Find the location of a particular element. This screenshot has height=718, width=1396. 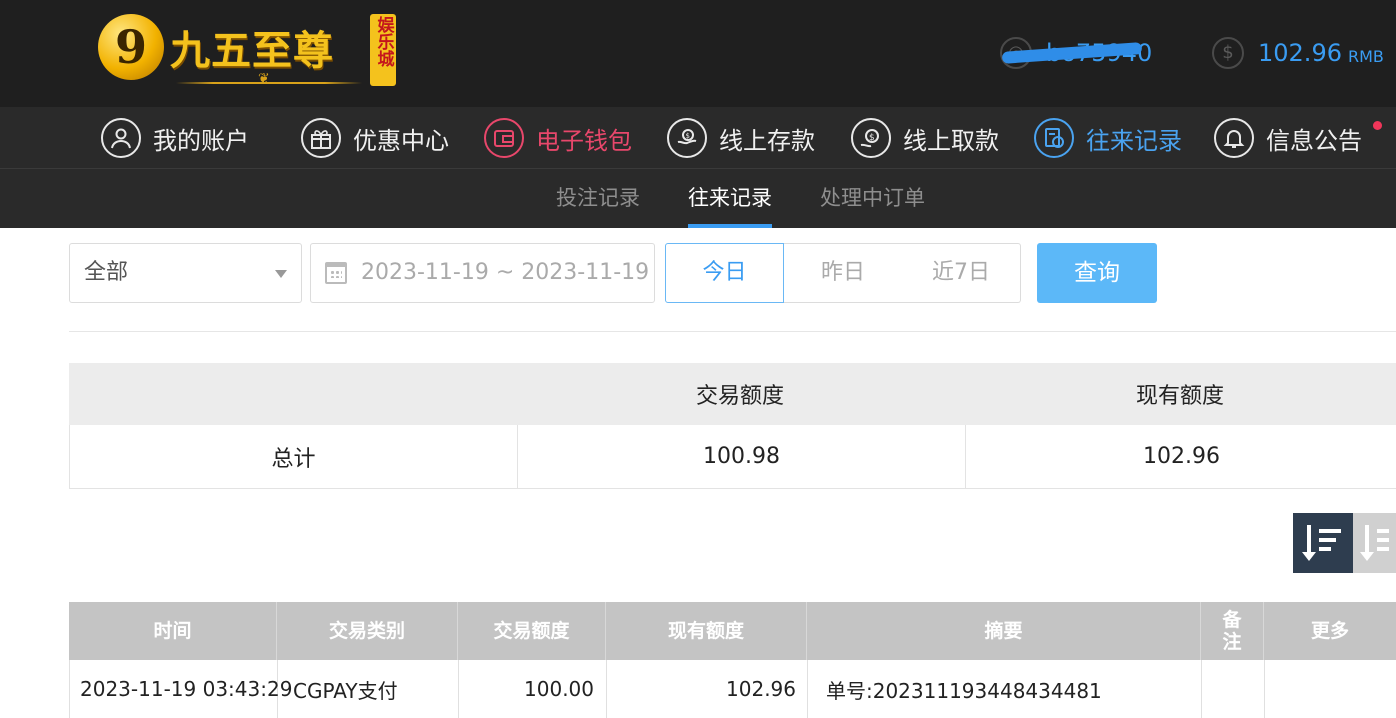

deposit-icon: $ is located at coordinates (687, 138).